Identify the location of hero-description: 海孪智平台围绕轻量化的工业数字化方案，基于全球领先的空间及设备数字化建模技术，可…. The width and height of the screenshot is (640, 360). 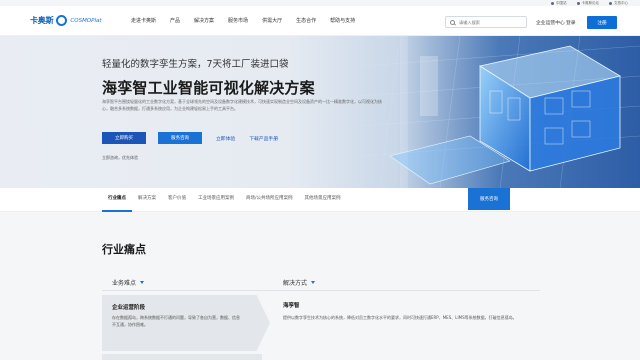
(242, 105).